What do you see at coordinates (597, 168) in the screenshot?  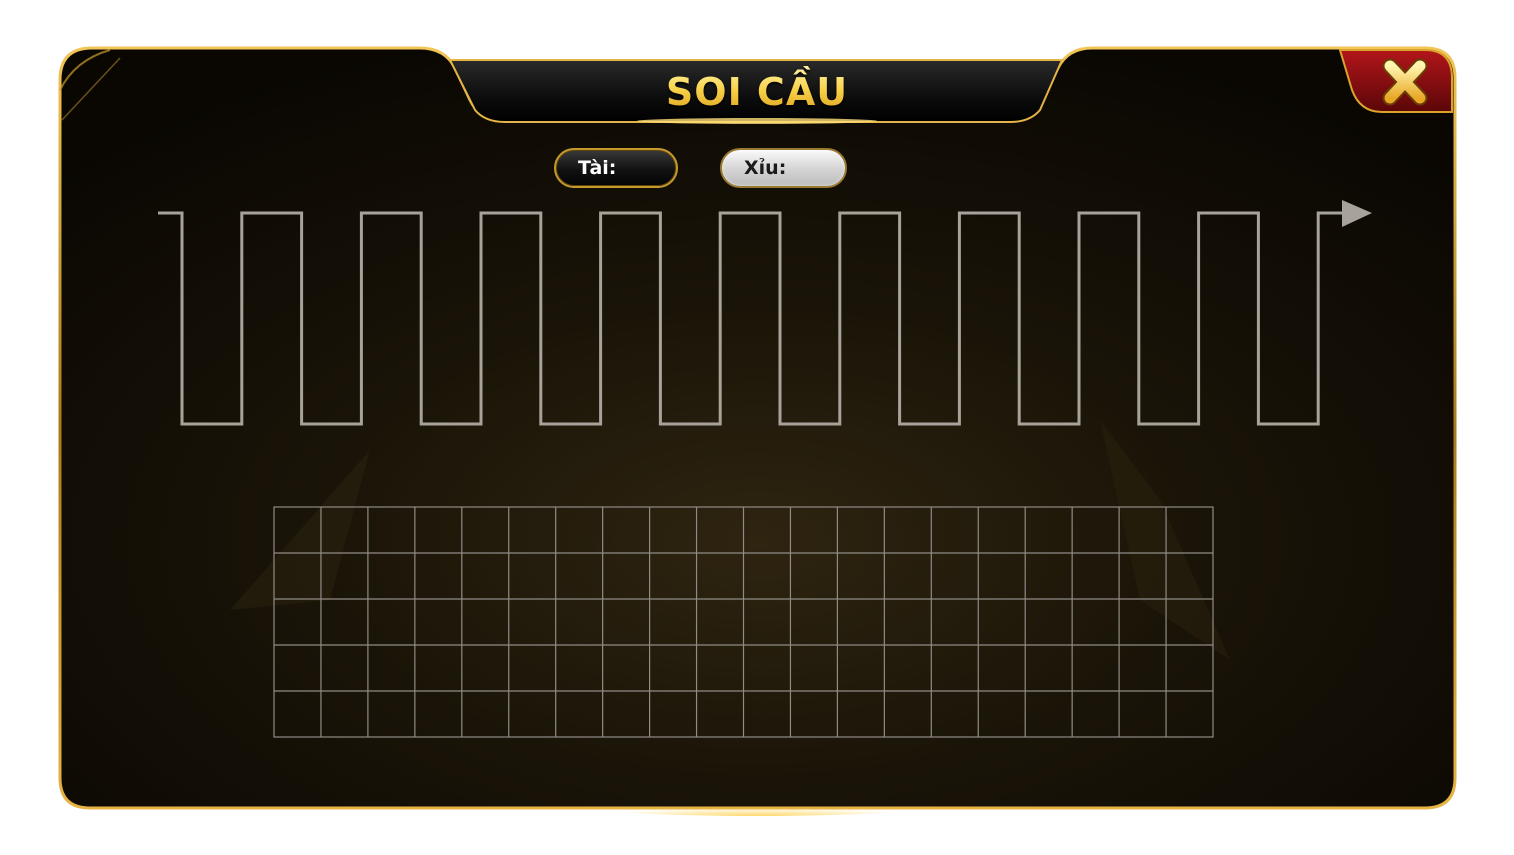 I see `tai-label: Tài:` at bounding box center [597, 168].